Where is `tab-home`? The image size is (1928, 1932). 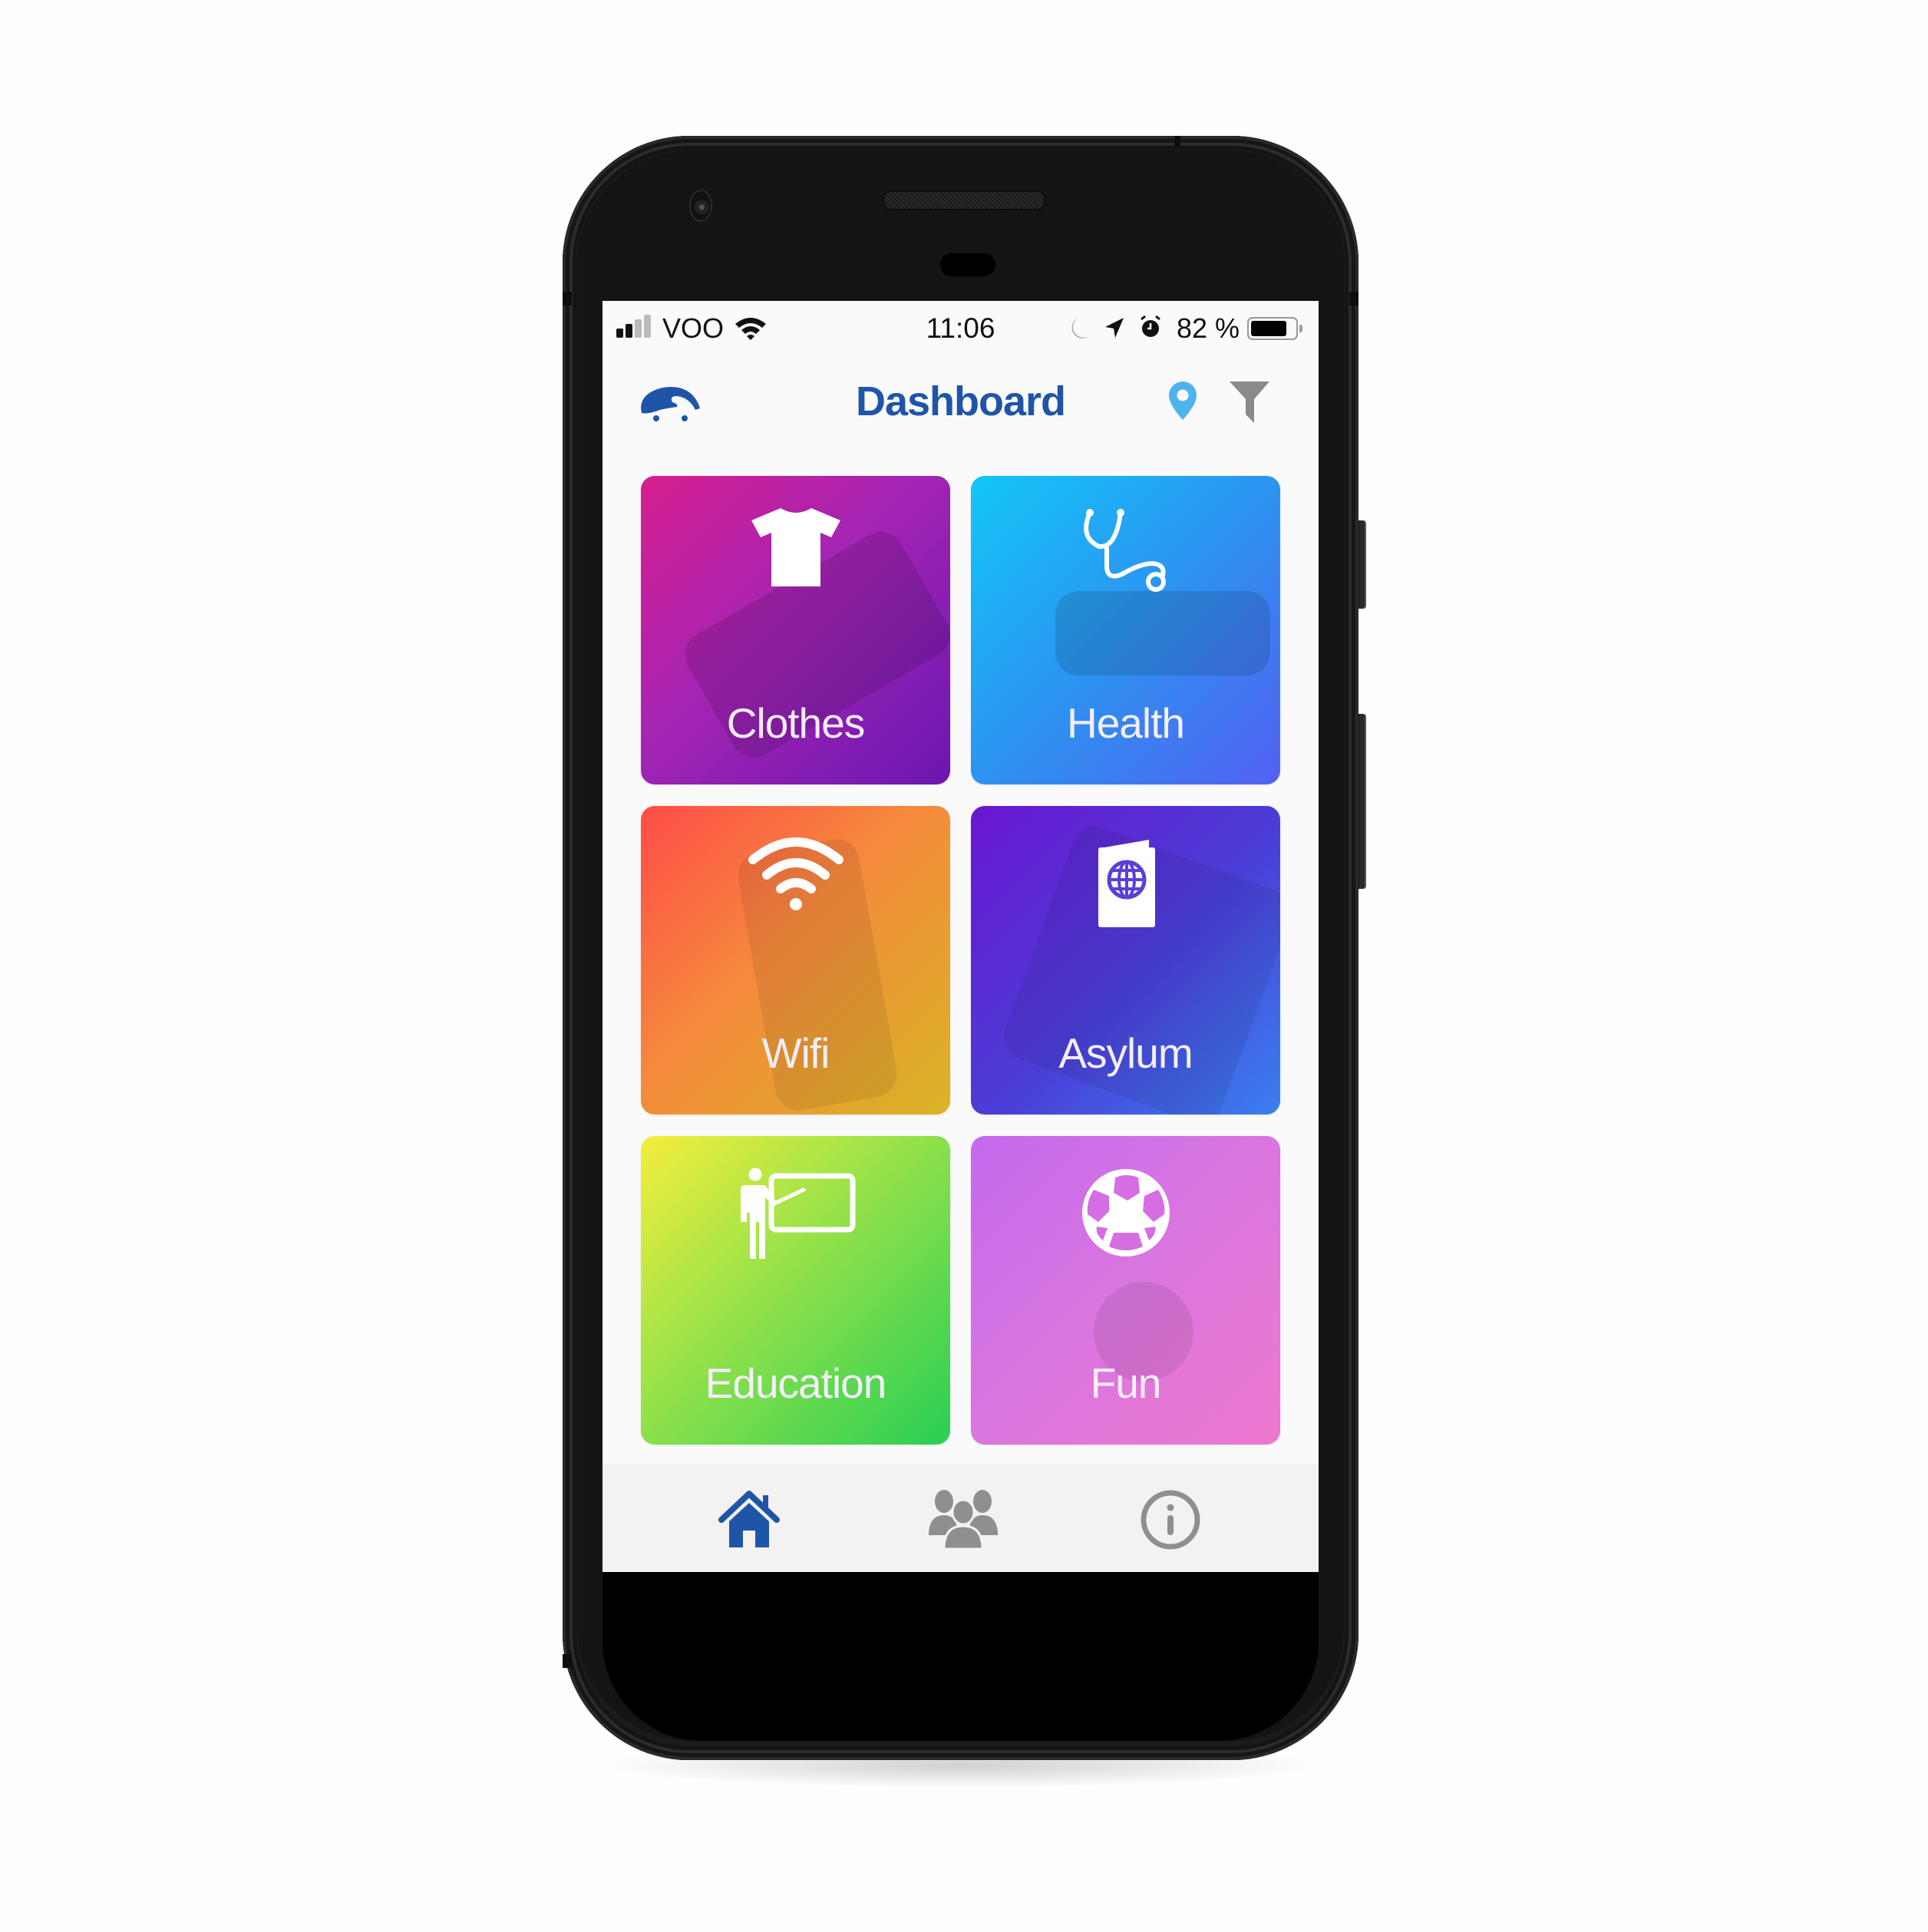 tab-home is located at coordinates (749, 1519).